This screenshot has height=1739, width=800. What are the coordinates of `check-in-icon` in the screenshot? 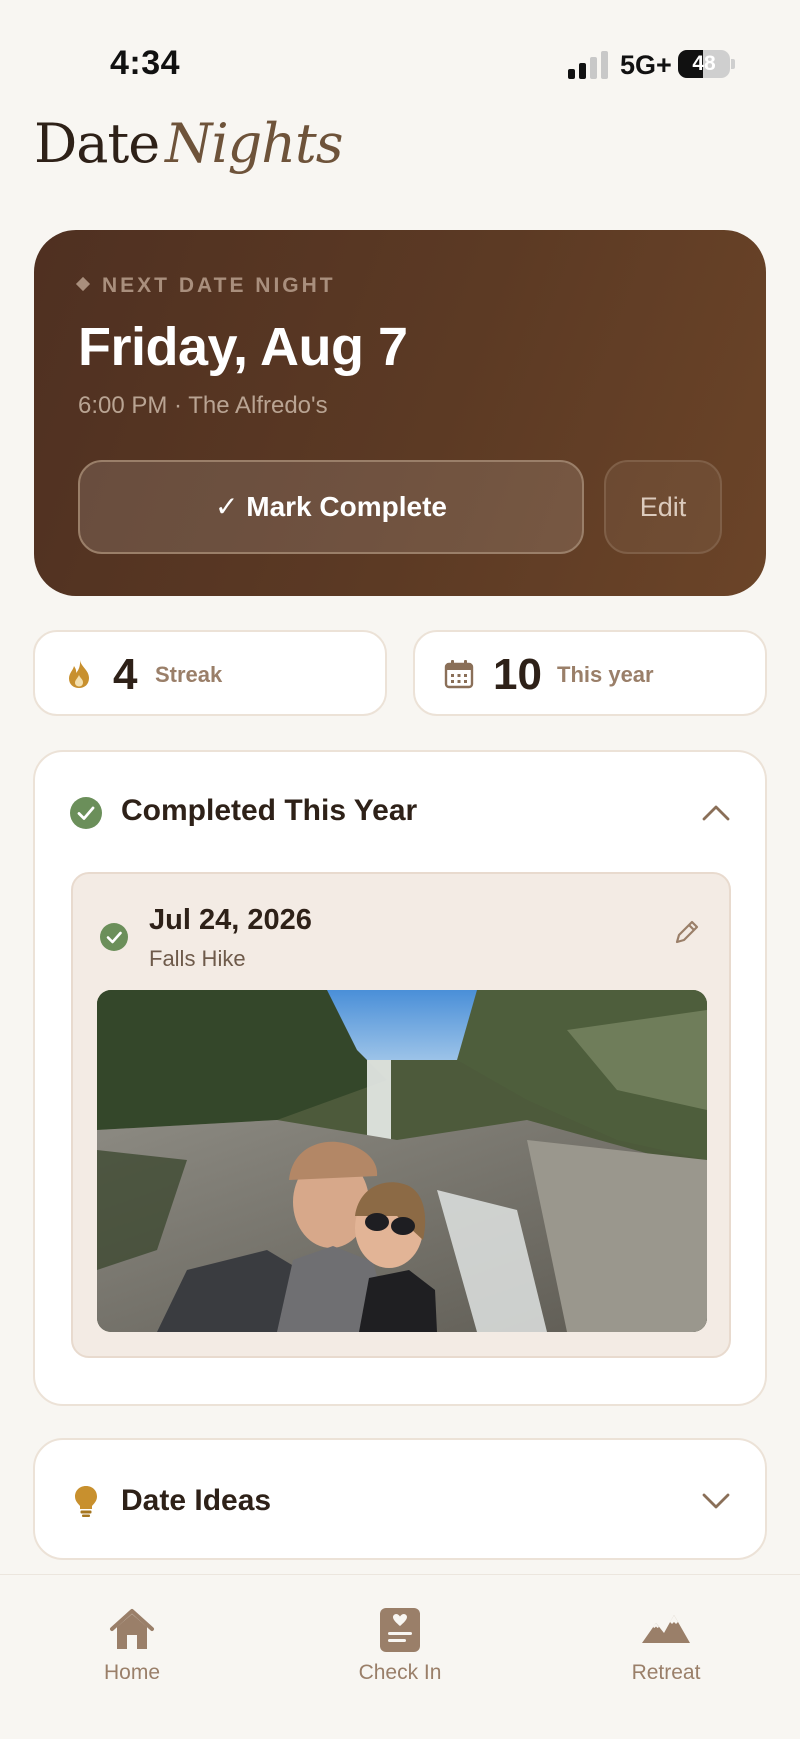 It's located at (400, 1630).